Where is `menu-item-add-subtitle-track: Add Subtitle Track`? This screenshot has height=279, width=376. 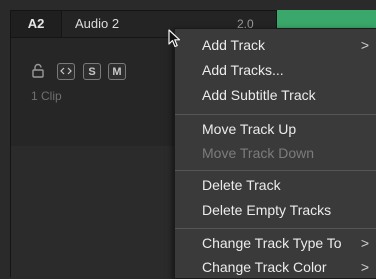 menu-item-add-subtitle-track: Add Subtitle Track is located at coordinates (275, 95).